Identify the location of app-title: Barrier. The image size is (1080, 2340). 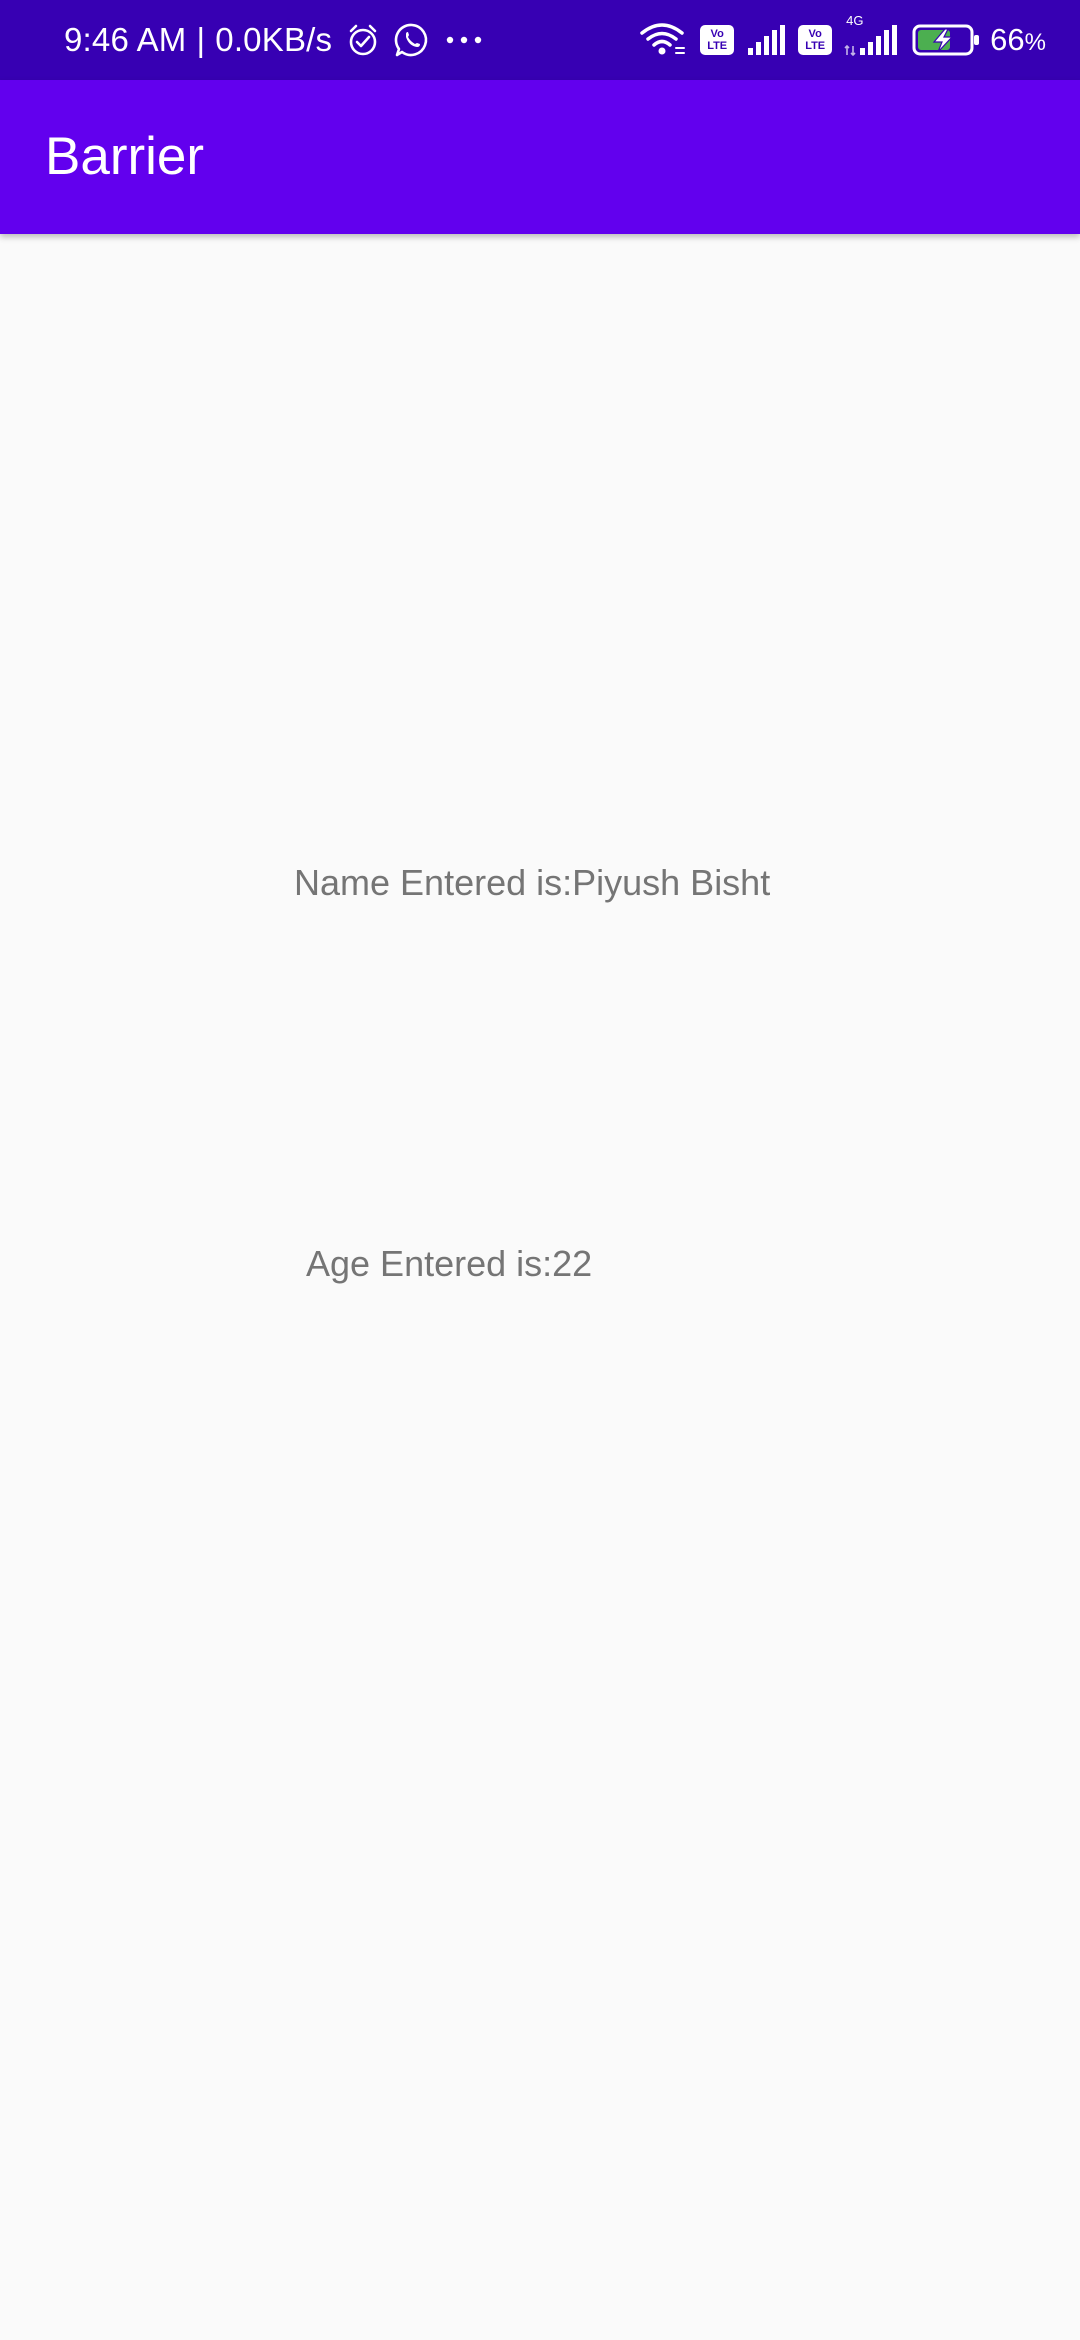
(125, 156).